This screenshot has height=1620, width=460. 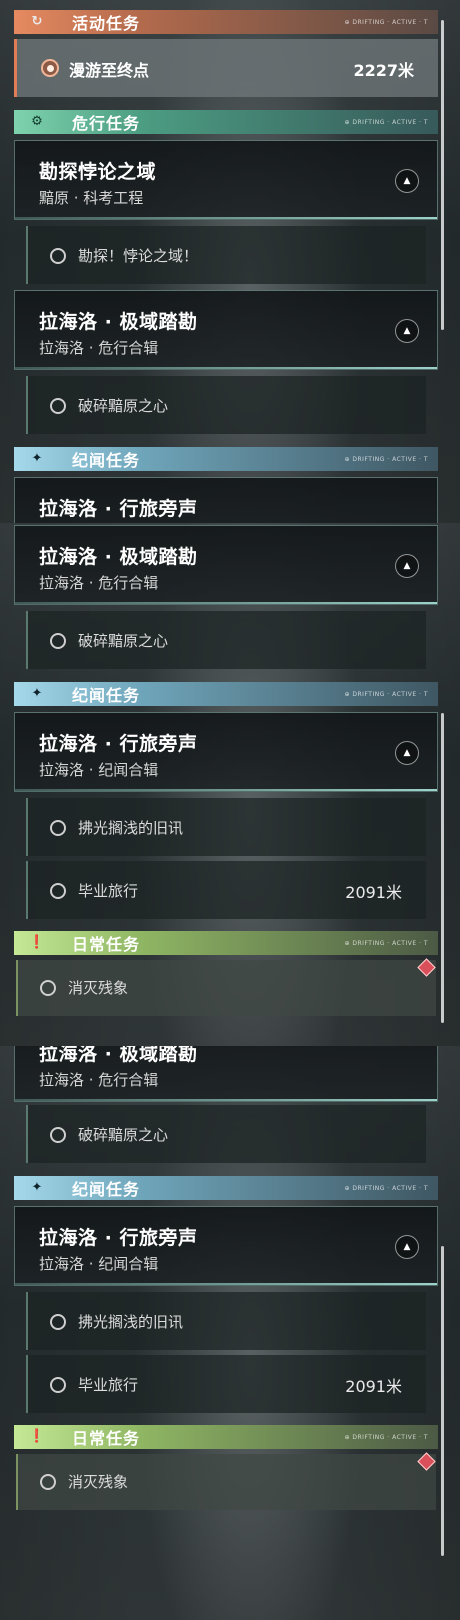 What do you see at coordinates (98, 172) in the screenshot?
I see `quest-title: 勘探悖论之域` at bounding box center [98, 172].